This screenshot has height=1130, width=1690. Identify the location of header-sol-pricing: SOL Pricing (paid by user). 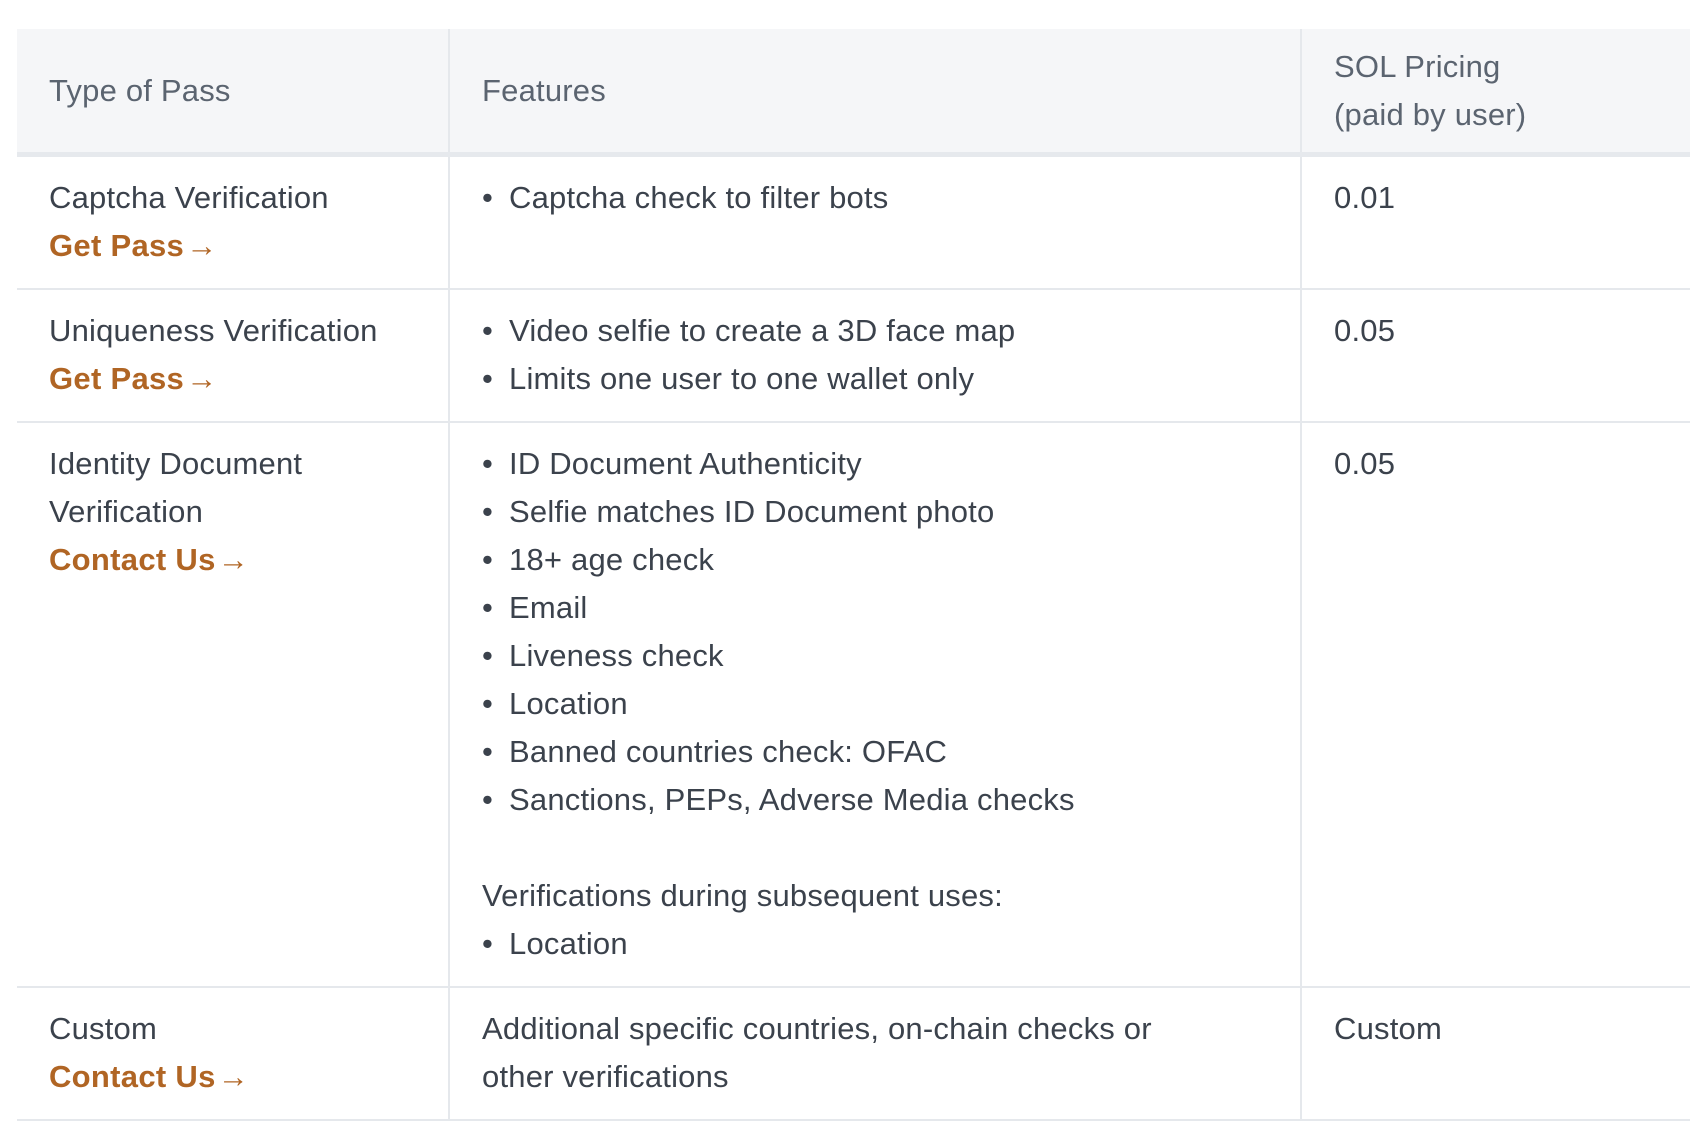
(1495, 93).